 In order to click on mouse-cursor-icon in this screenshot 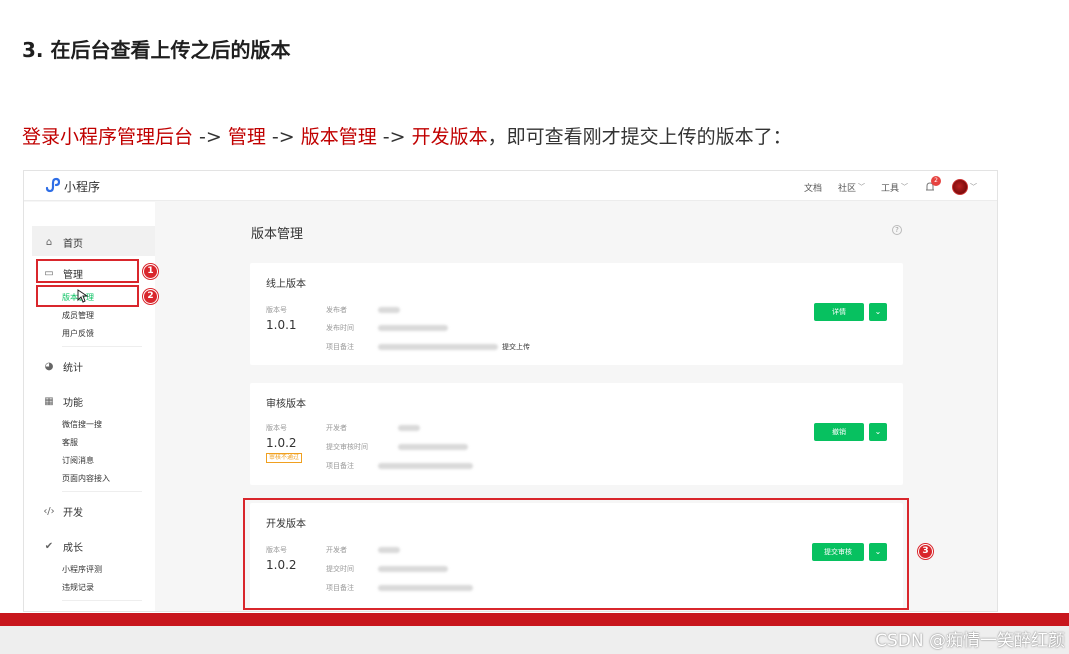, I will do `click(83, 296)`.